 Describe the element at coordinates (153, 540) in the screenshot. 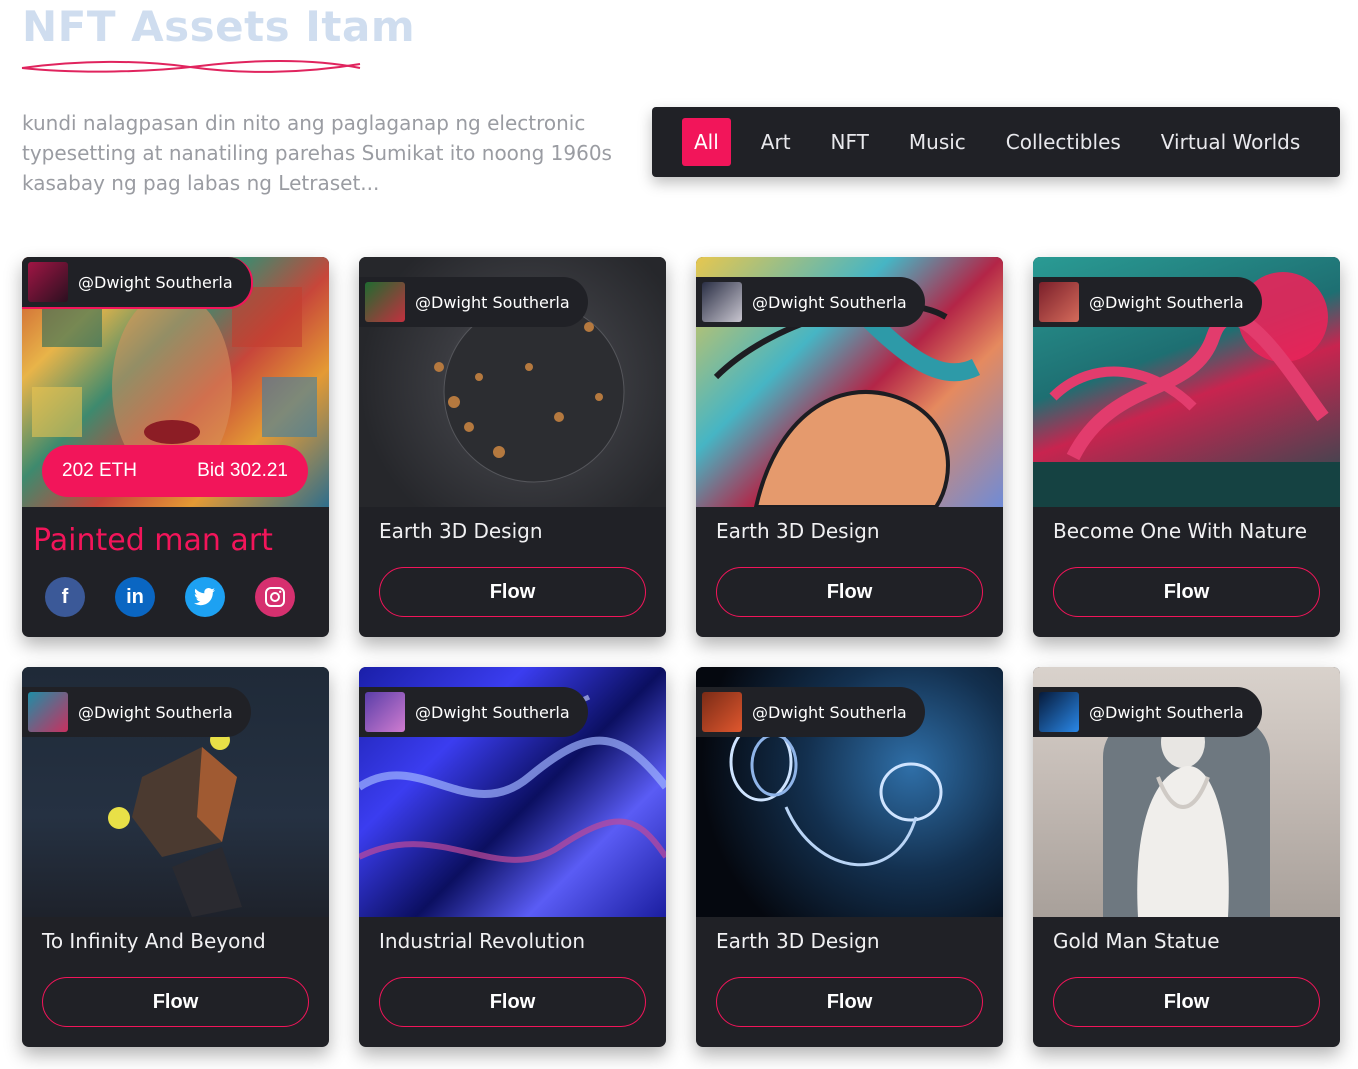

I see `nft-title: Painted man art` at that location.